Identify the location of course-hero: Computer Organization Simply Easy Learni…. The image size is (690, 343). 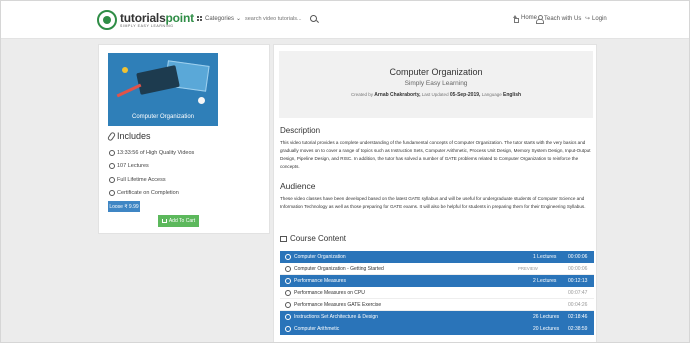
(436, 84).